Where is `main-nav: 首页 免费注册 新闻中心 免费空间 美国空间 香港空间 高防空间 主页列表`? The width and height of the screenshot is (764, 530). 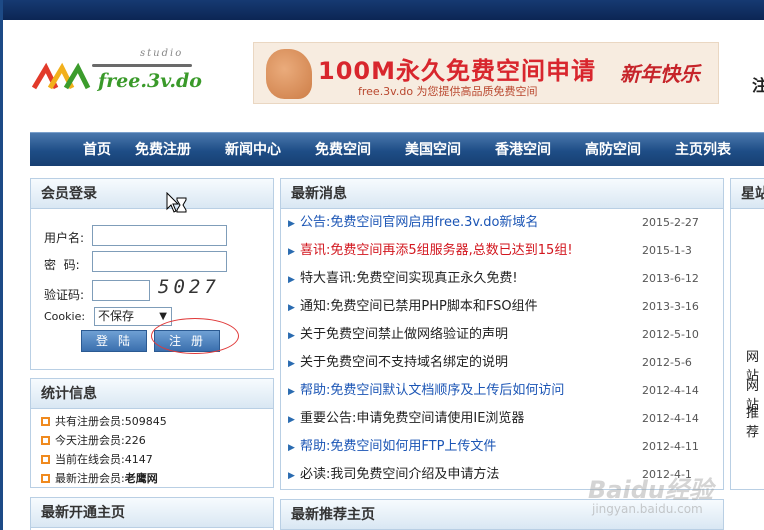 main-nav: 首页 免费注册 新闻中心 免费空间 美国空间 香港空间 高防空间 主页列表 is located at coordinates (397, 149).